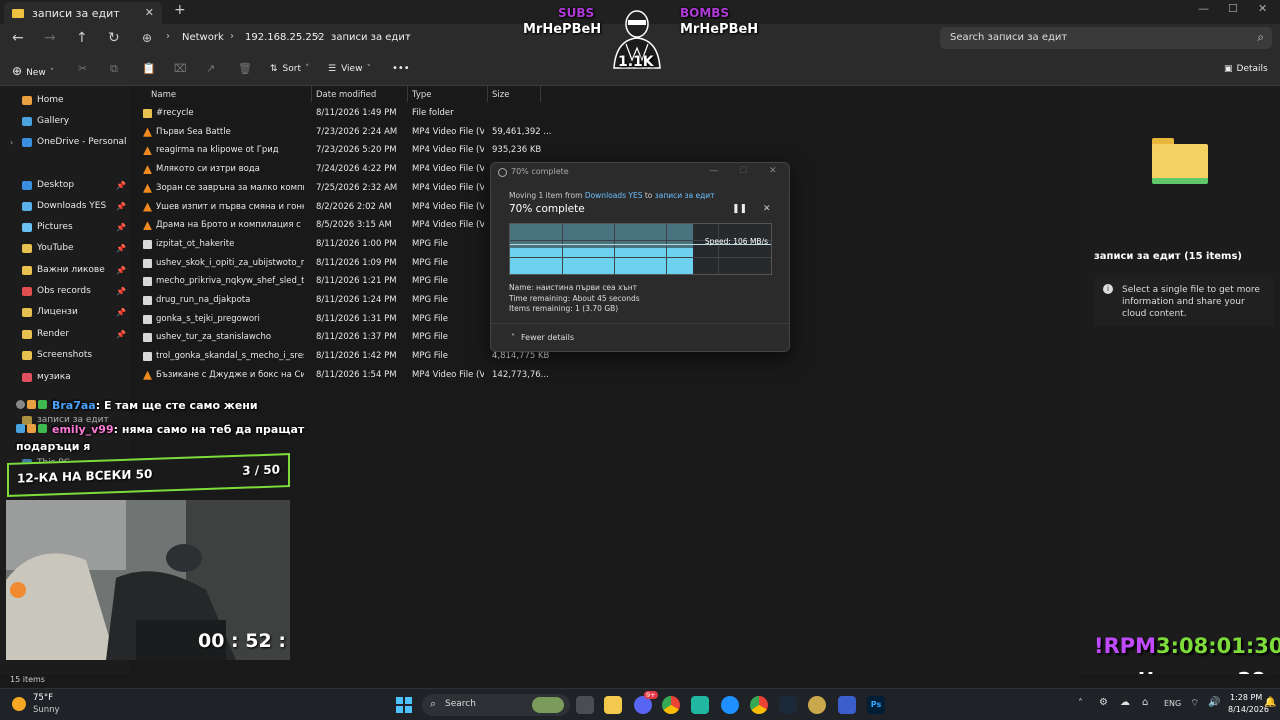  I want to click on sidebar-item-onedrive: › OneDrive - Personal, so click(69, 142).